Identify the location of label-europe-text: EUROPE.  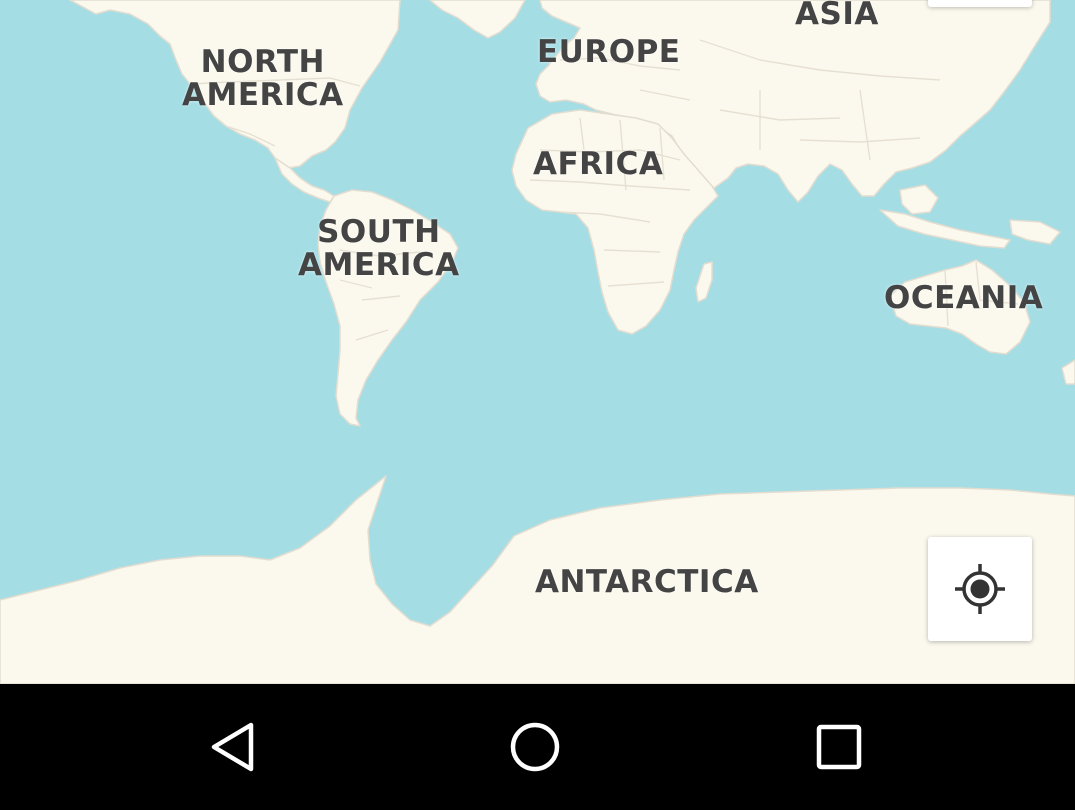
(609, 52).